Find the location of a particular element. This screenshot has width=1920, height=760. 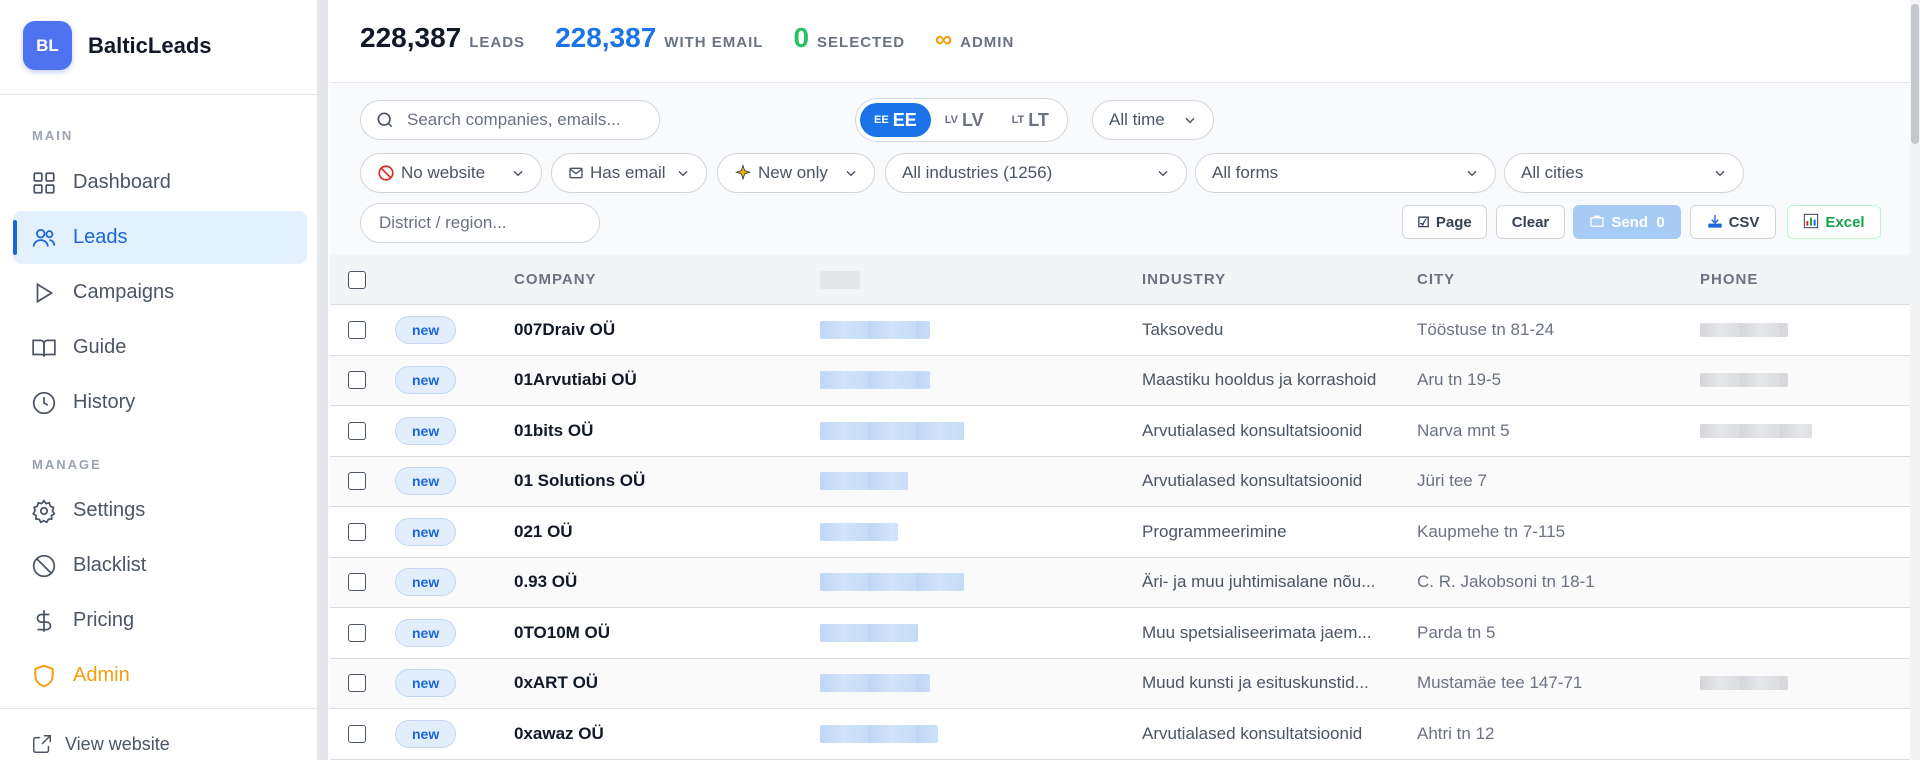

country-lt-button: LT LT is located at coordinates (1030, 120).